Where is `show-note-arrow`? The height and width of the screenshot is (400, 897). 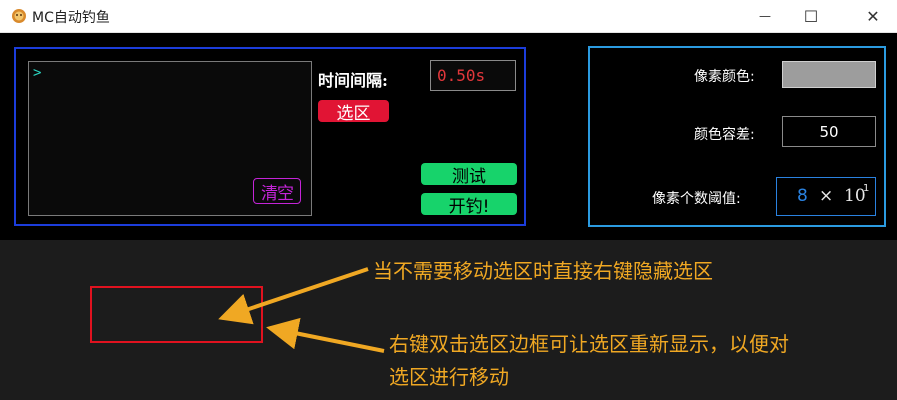 show-note-arrow is located at coordinates (325, 335).